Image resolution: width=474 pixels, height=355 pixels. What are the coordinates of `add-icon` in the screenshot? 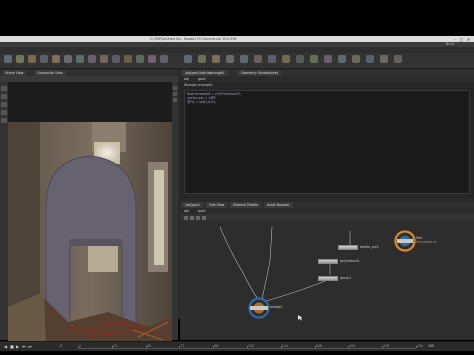 It's located at (186, 217).